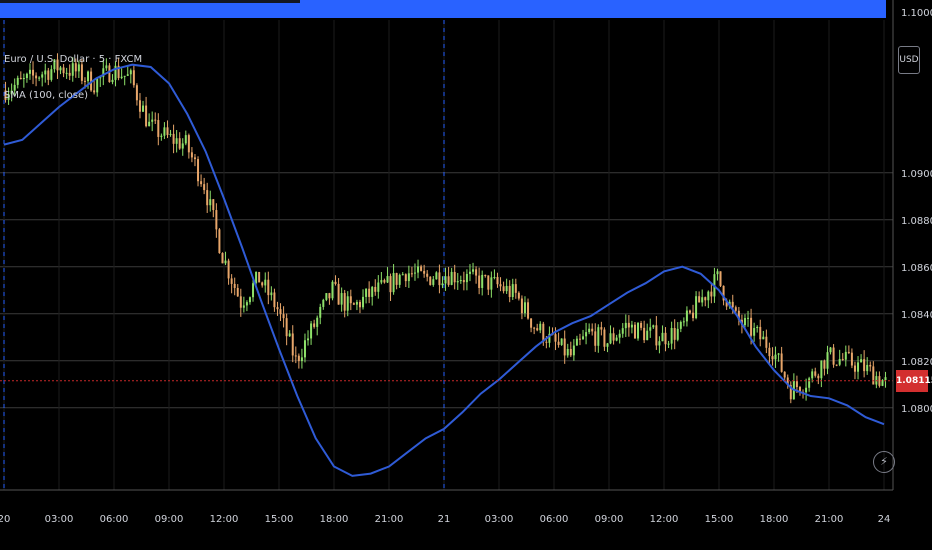 This screenshot has width=932, height=550. What do you see at coordinates (73, 59) in the screenshot?
I see `legend-symbol: Euro / U.S. Dollar · 5 · FXCM` at bounding box center [73, 59].